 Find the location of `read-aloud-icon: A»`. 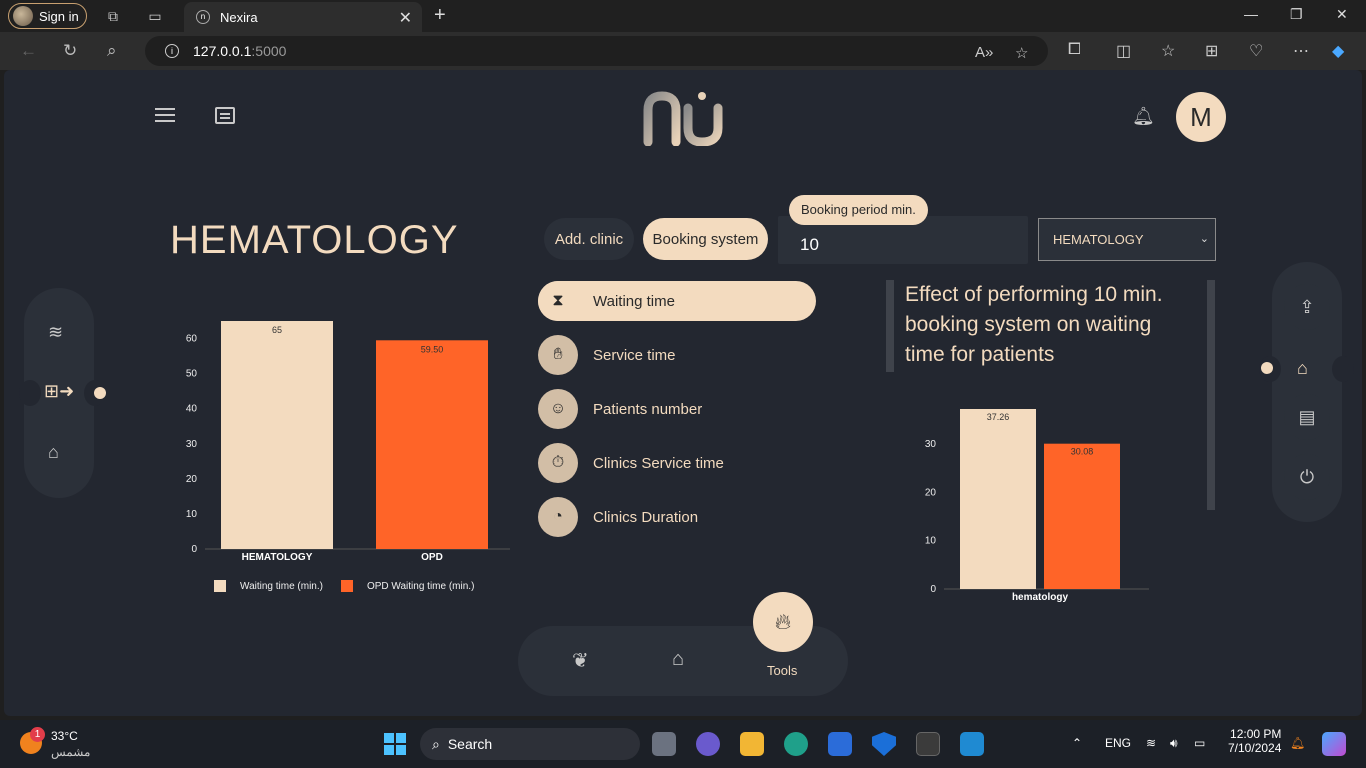

read-aloud-icon: A» is located at coordinates (984, 52).